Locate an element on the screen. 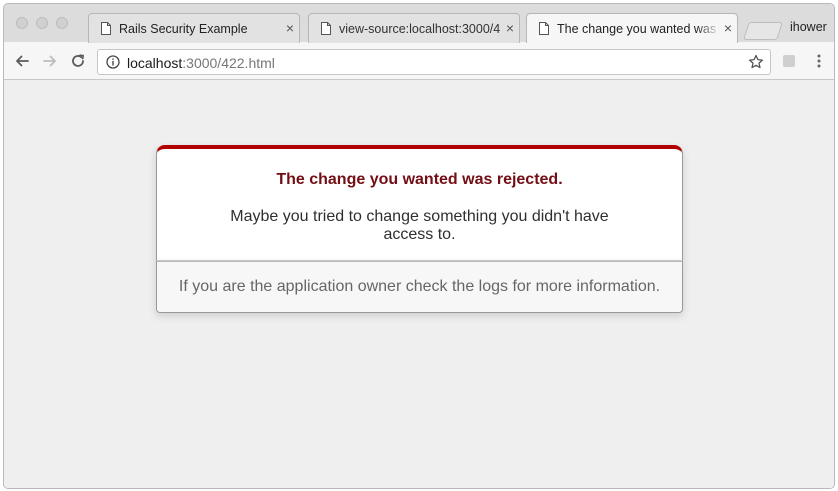  tab-change-rejected: The change you wanted was × is located at coordinates (632, 28).